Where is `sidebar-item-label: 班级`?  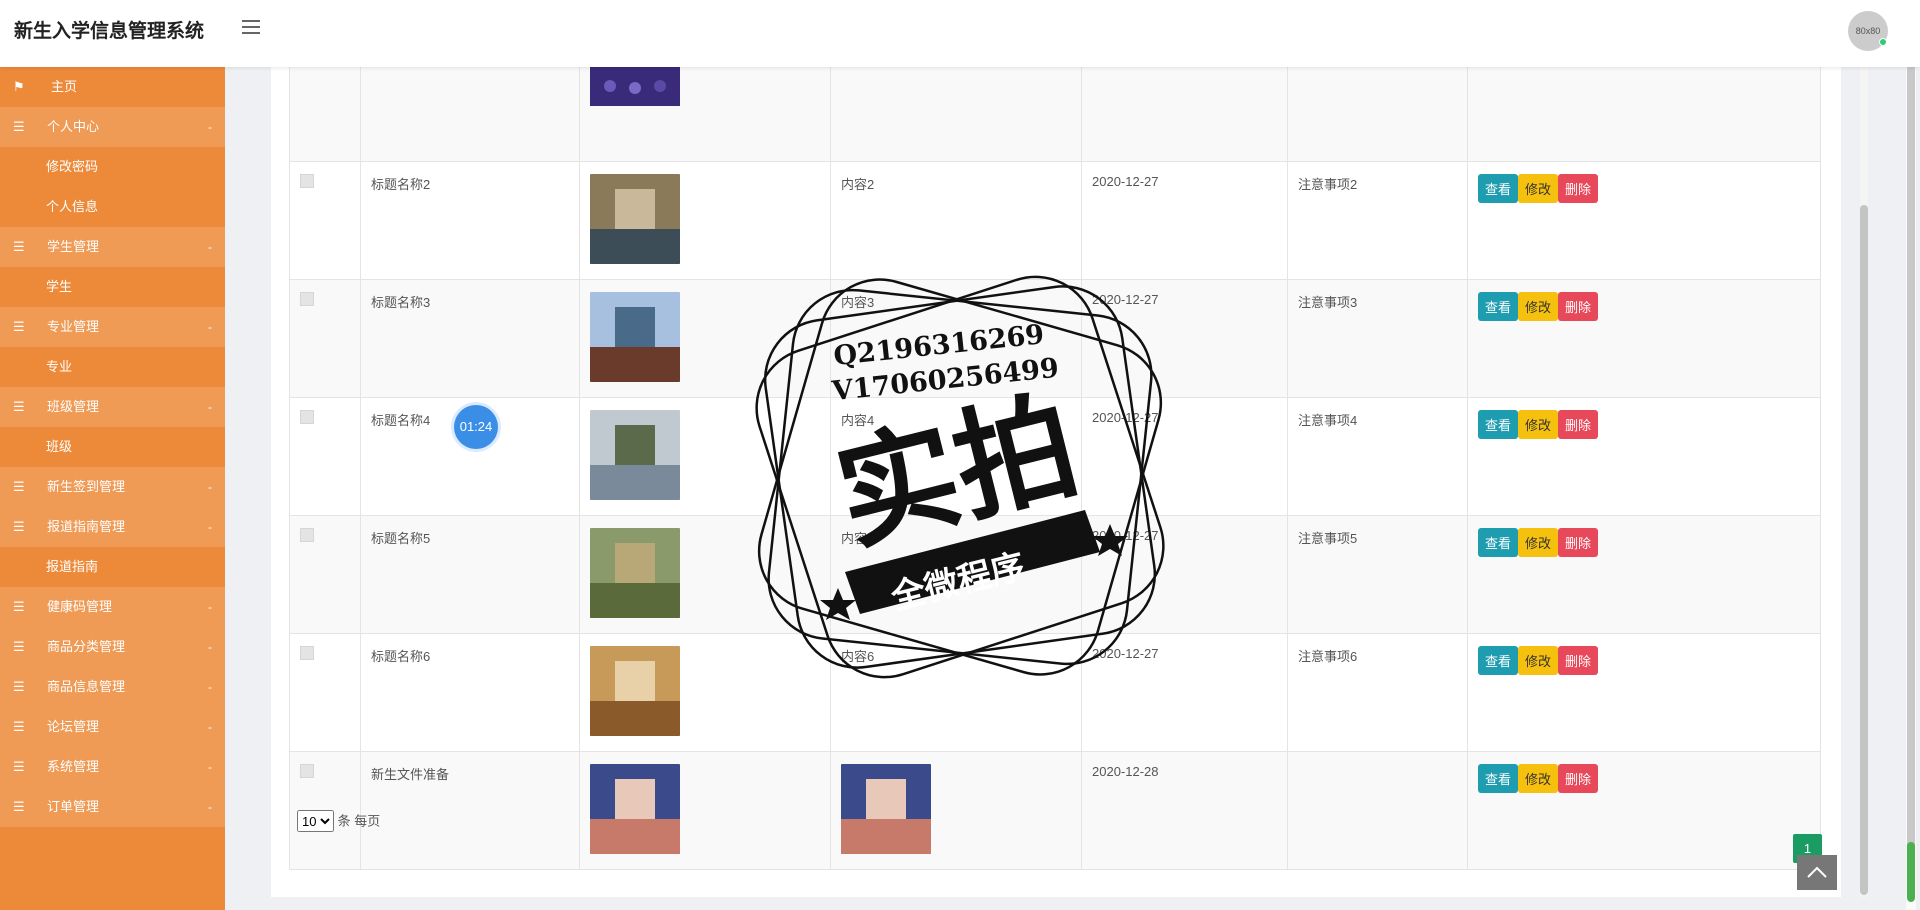
sidebar-item-label: 班级 is located at coordinates (59, 446).